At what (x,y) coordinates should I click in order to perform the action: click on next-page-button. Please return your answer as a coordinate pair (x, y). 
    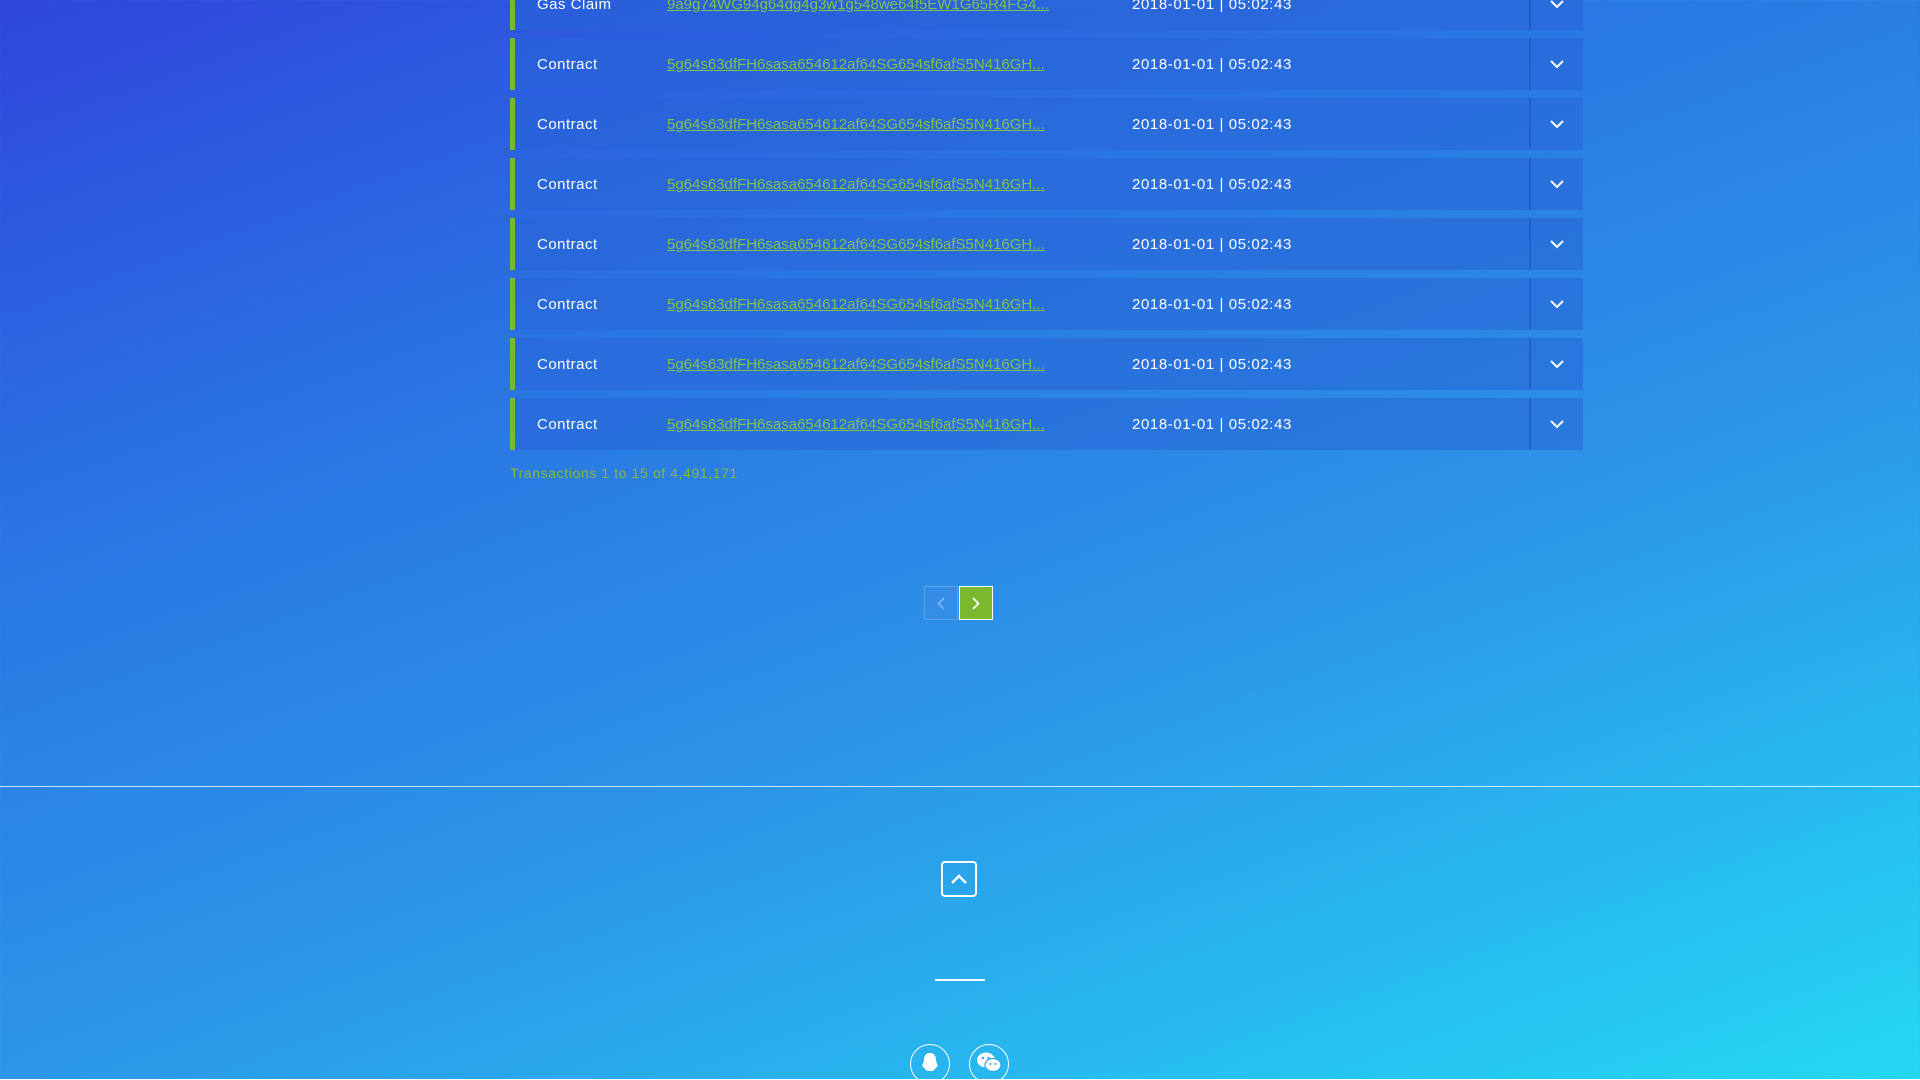
    Looking at the image, I should click on (976, 603).